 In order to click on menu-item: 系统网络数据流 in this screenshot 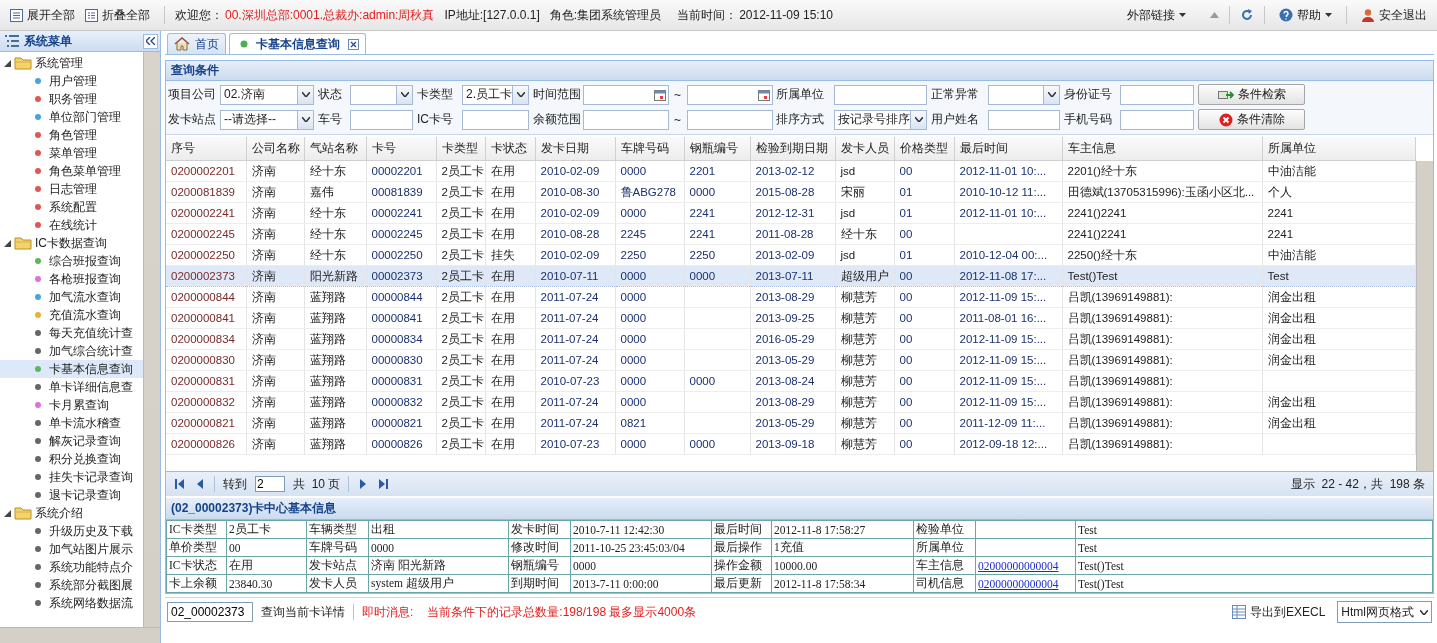, I will do `click(71, 603)`.